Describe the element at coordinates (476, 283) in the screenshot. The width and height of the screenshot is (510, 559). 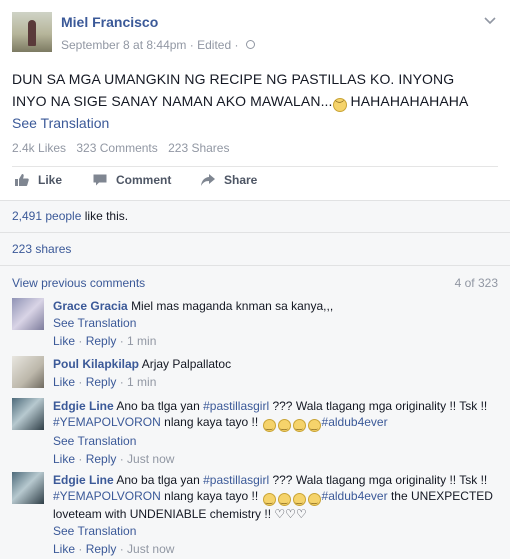
I see `comment-count: 4 of 323` at that location.